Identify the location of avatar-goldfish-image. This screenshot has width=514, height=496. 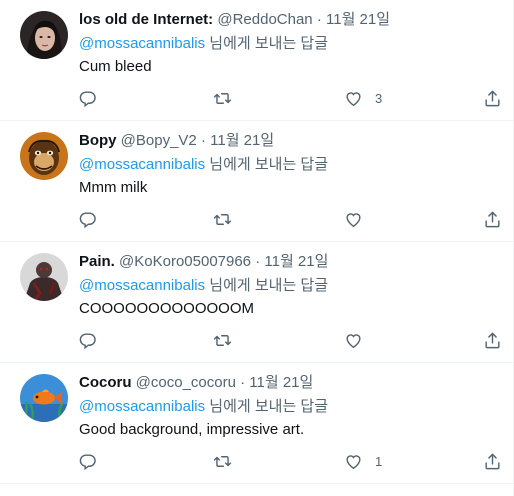
(44, 398).